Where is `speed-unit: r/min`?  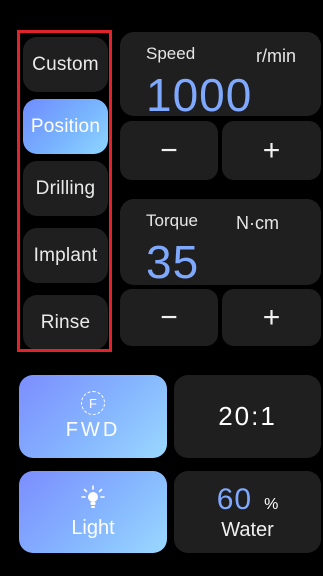 speed-unit: r/min is located at coordinates (276, 56).